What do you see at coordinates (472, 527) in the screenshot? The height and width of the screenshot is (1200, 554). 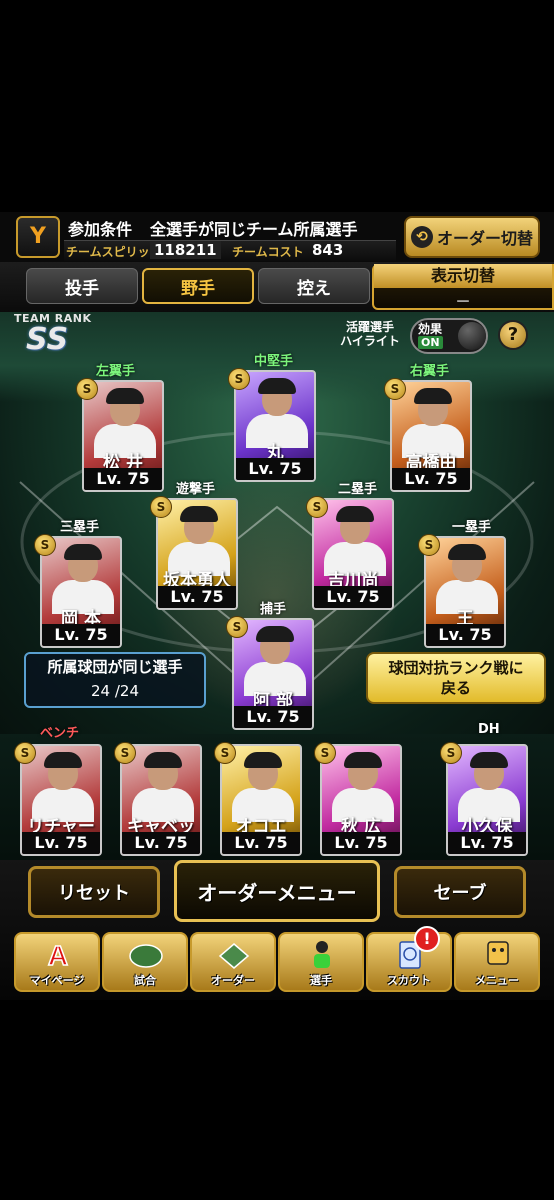 I see `pos-label-1b: 一塁手` at bounding box center [472, 527].